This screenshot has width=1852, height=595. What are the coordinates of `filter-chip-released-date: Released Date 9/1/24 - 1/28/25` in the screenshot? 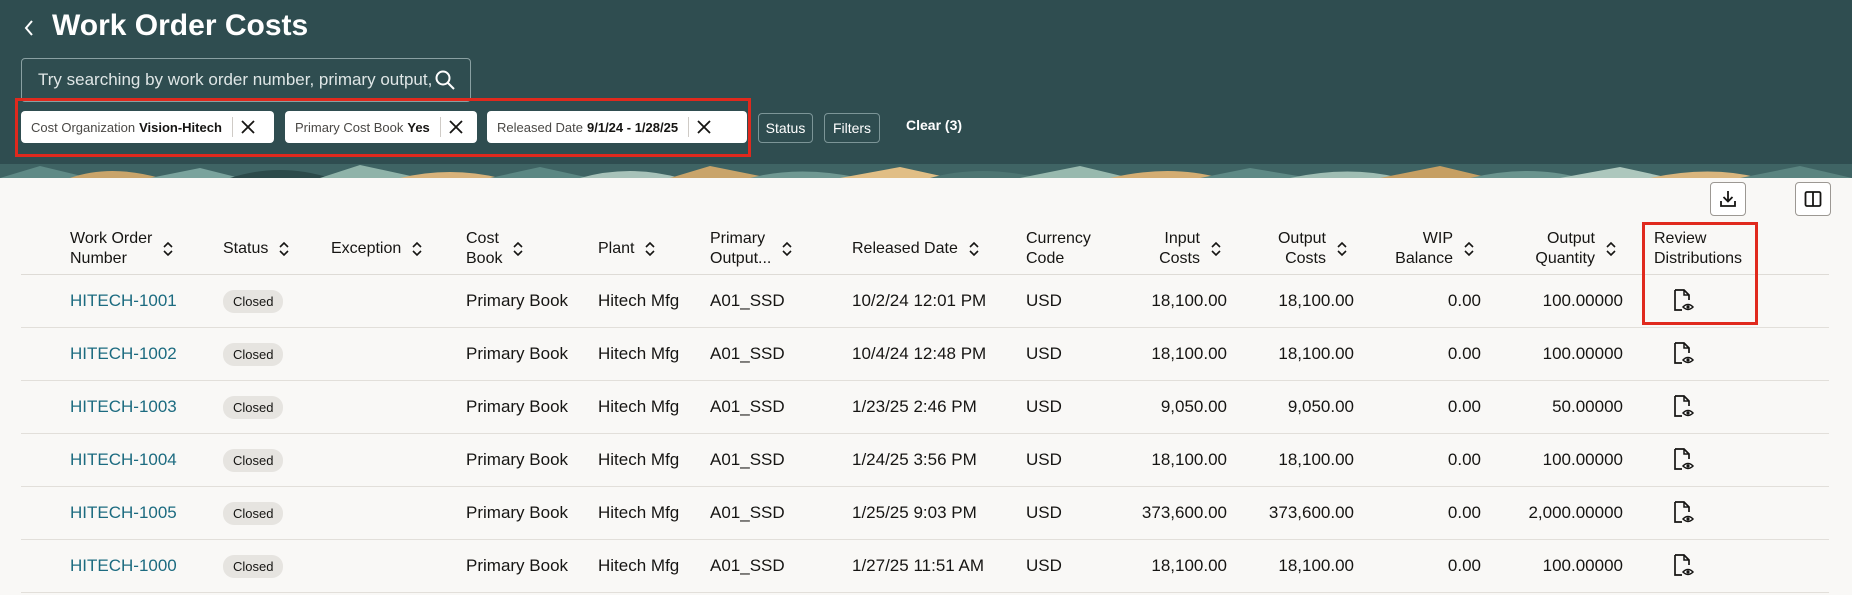 It's located at (617, 127).